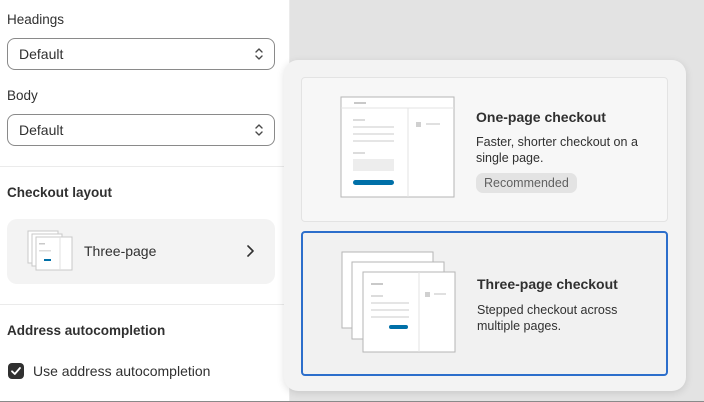 The width and height of the screenshot is (704, 402). I want to click on checkmark-icon, so click(16, 371).